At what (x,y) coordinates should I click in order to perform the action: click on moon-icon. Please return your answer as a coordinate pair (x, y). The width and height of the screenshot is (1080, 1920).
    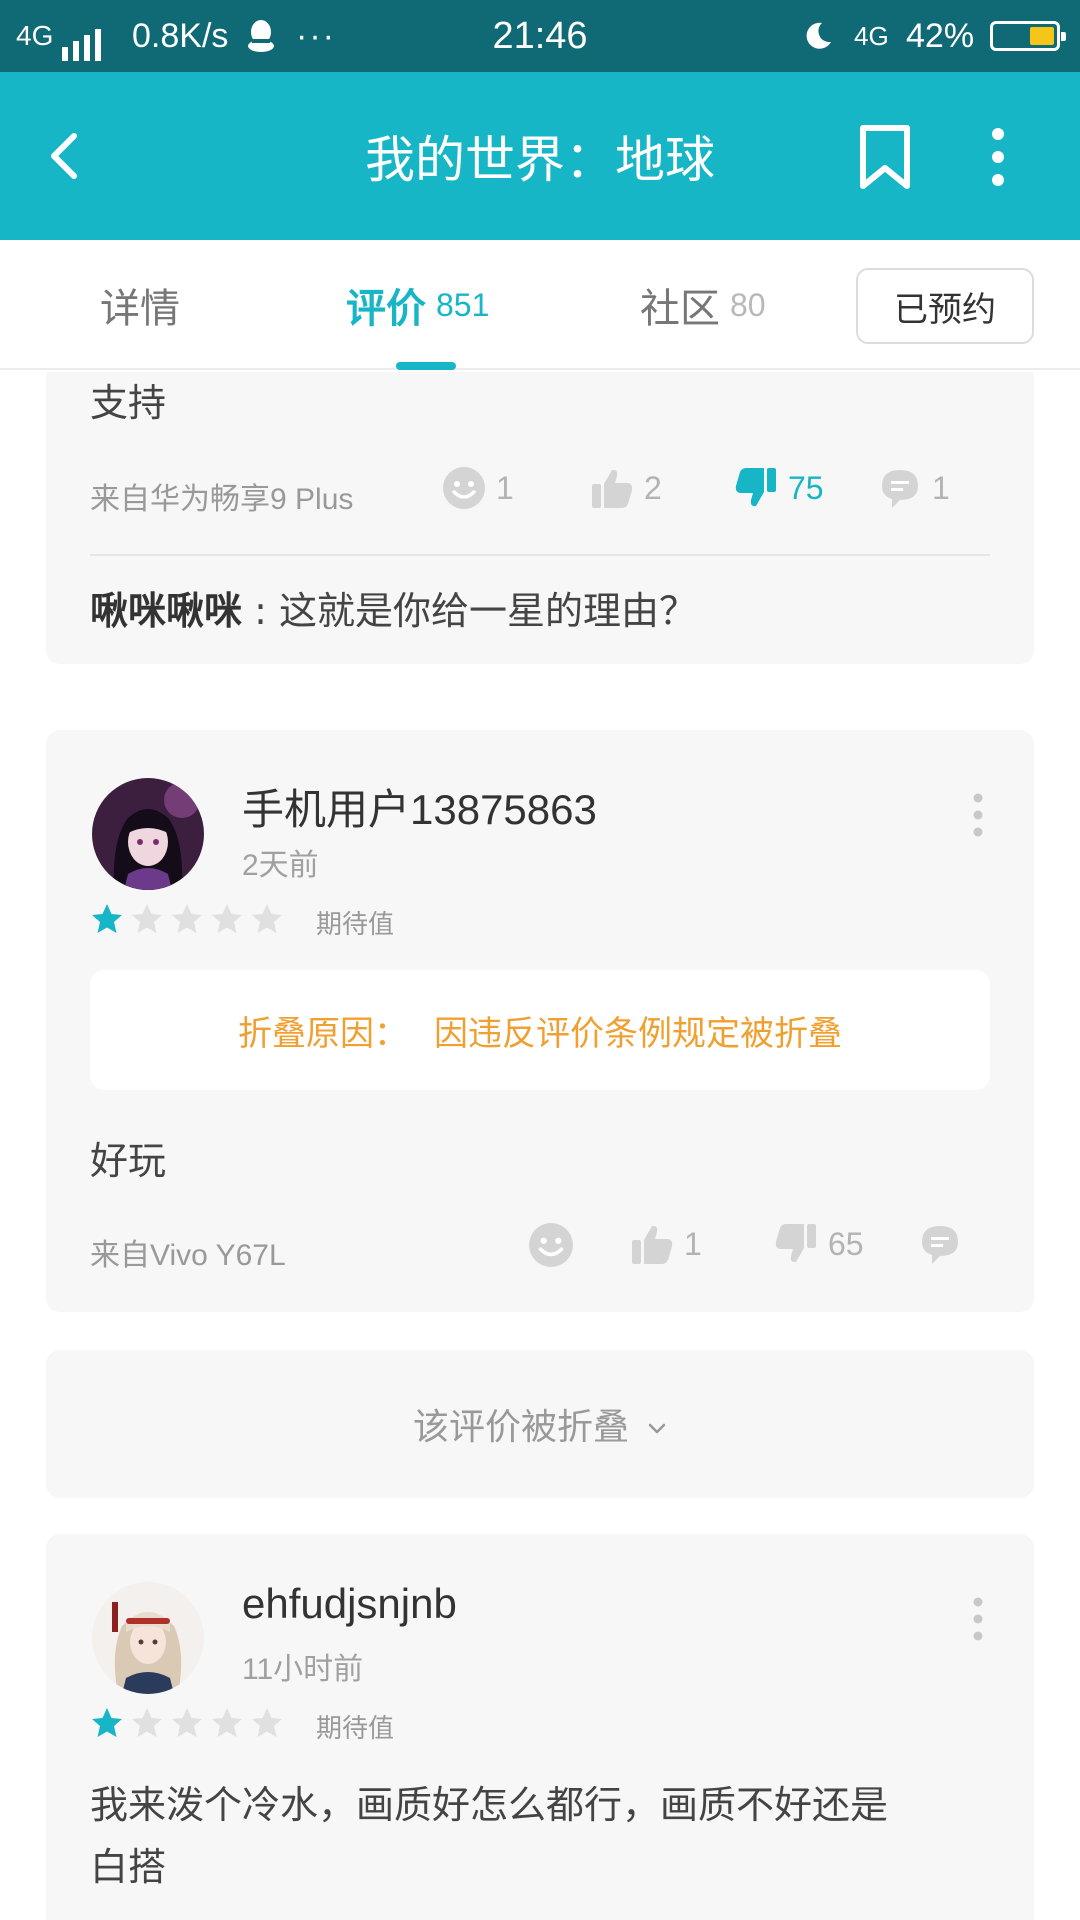
    Looking at the image, I should click on (818, 36).